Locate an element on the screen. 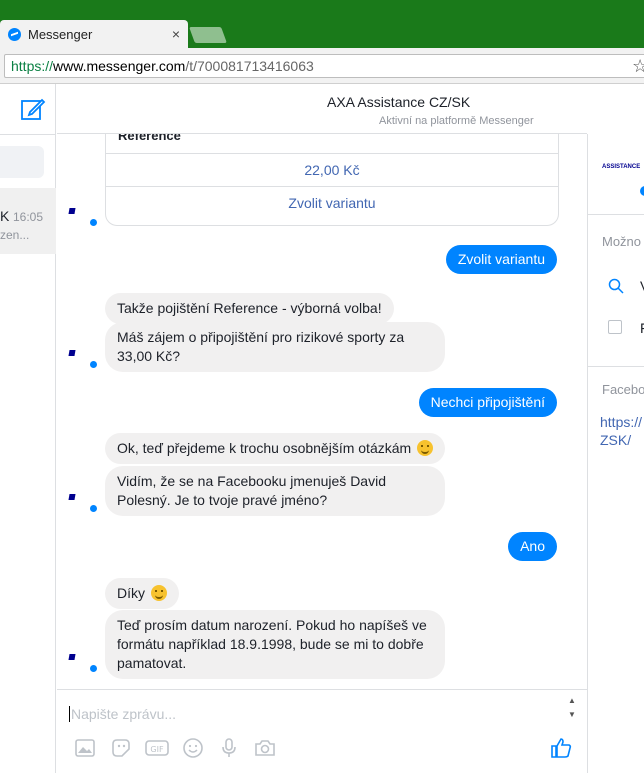 Image resolution: width=644 pixels, height=773 pixels. browser-tab: Messenger × is located at coordinates (94, 34).